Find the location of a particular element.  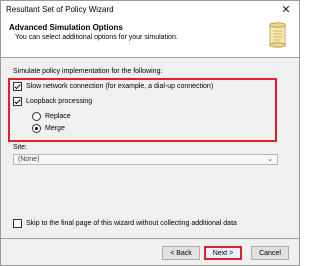

merge-option: Merge is located at coordinates (48, 128).